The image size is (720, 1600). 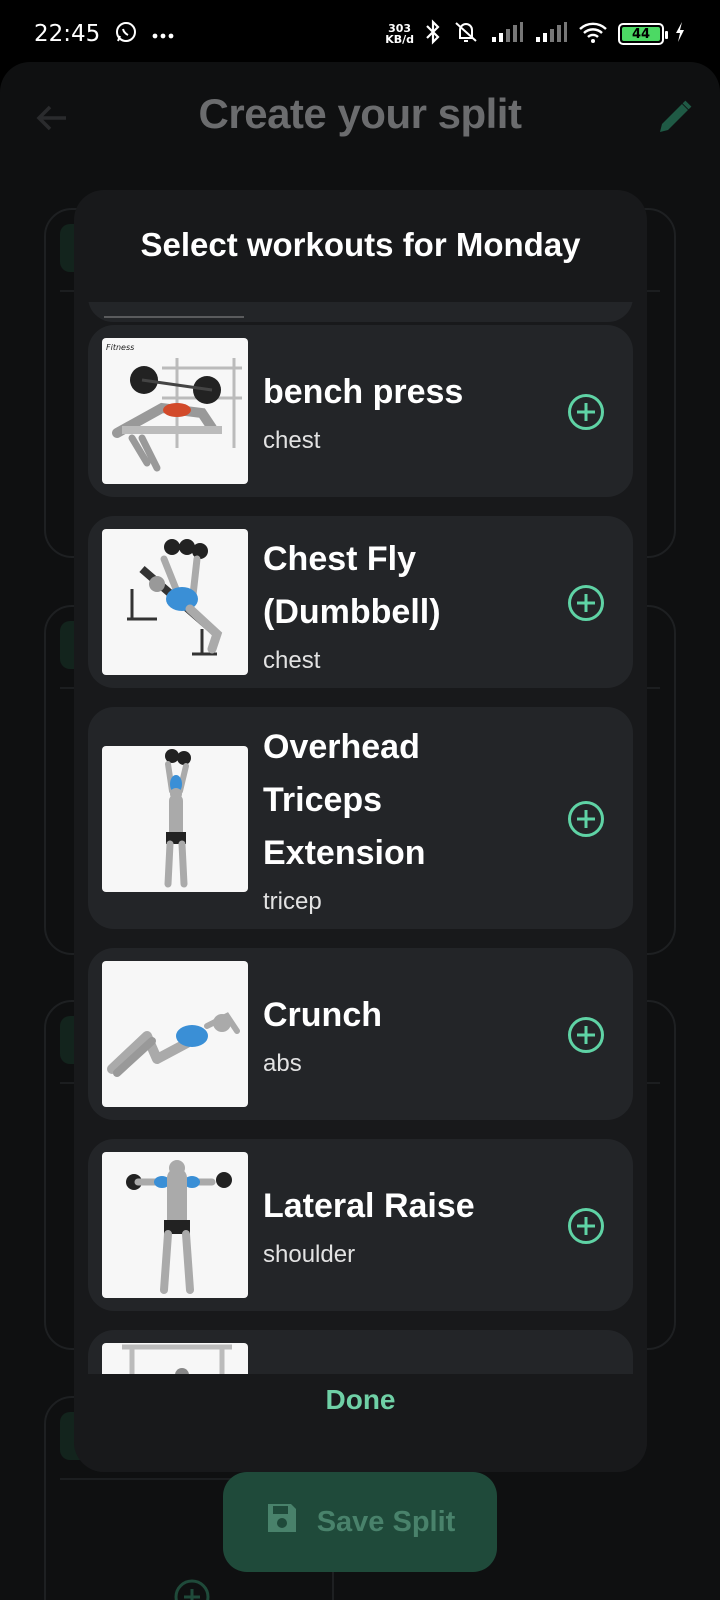 What do you see at coordinates (322, 1015) in the screenshot?
I see `workout-name: Crunch` at bounding box center [322, 1015].